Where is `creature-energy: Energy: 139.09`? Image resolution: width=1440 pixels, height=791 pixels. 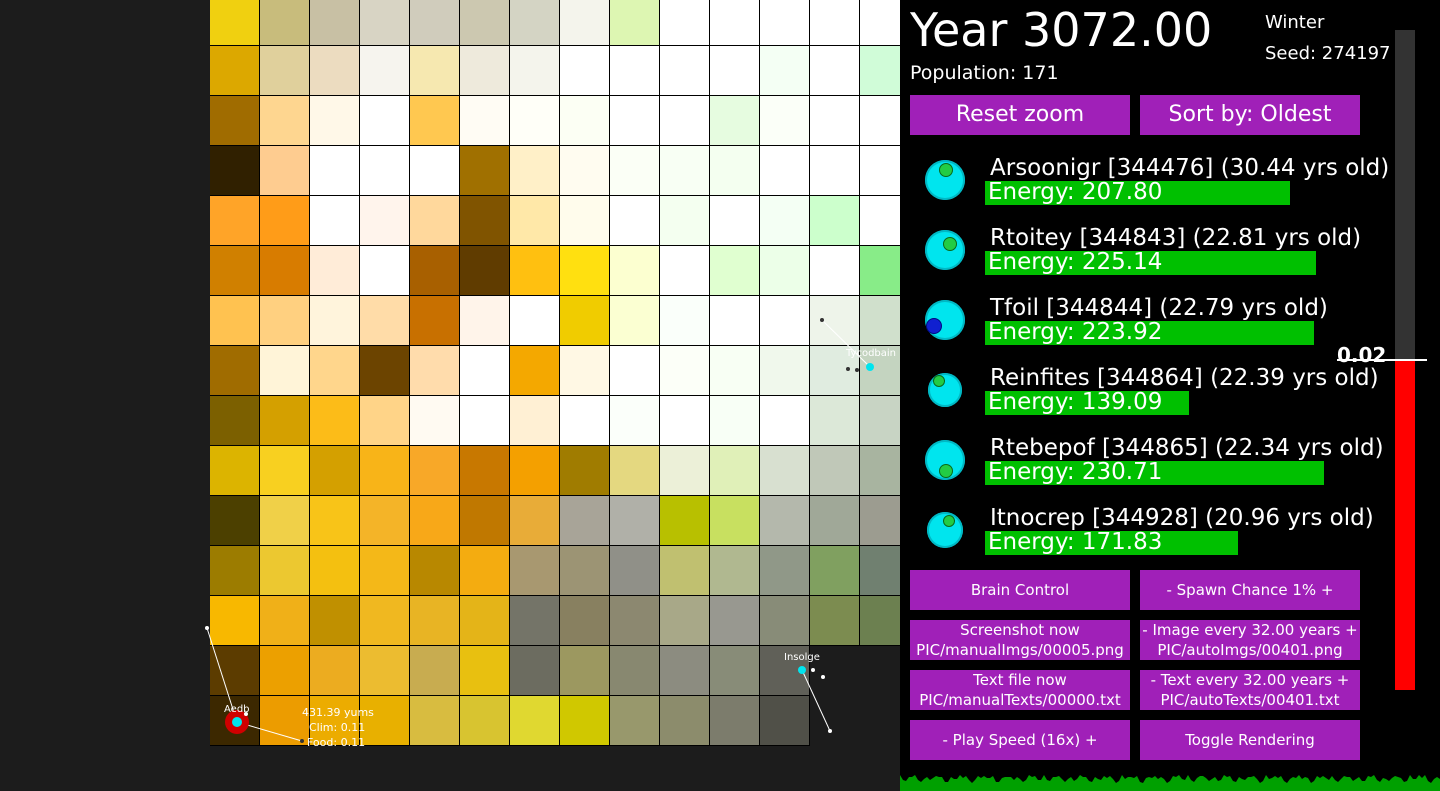
creature-energy: Energy: 139.09 is located at coordinates (1075, 402).